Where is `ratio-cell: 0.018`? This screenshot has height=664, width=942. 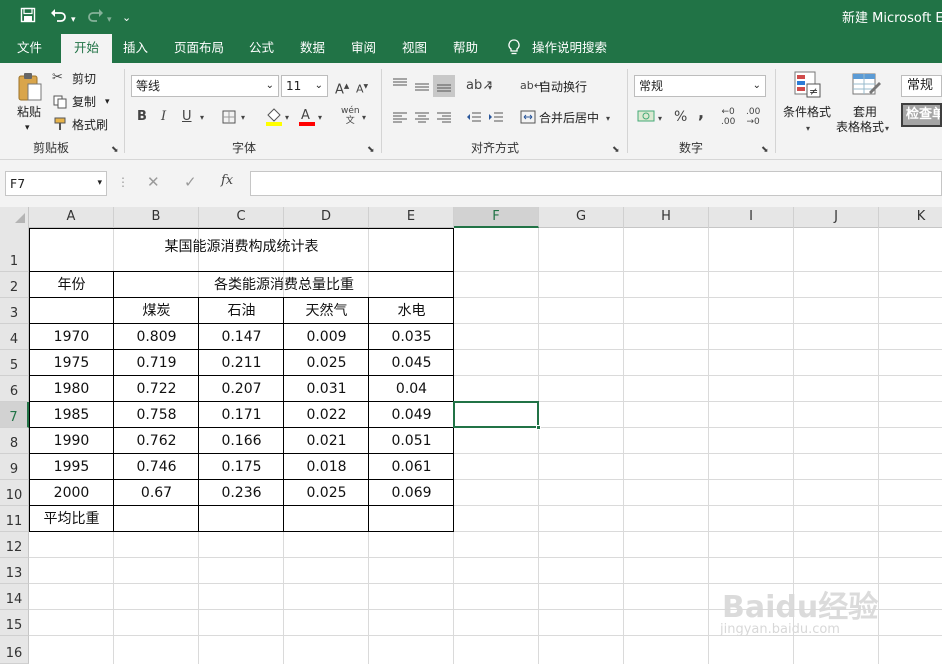 ratio-cell: 0.018 is located at coordinates (326, 467).